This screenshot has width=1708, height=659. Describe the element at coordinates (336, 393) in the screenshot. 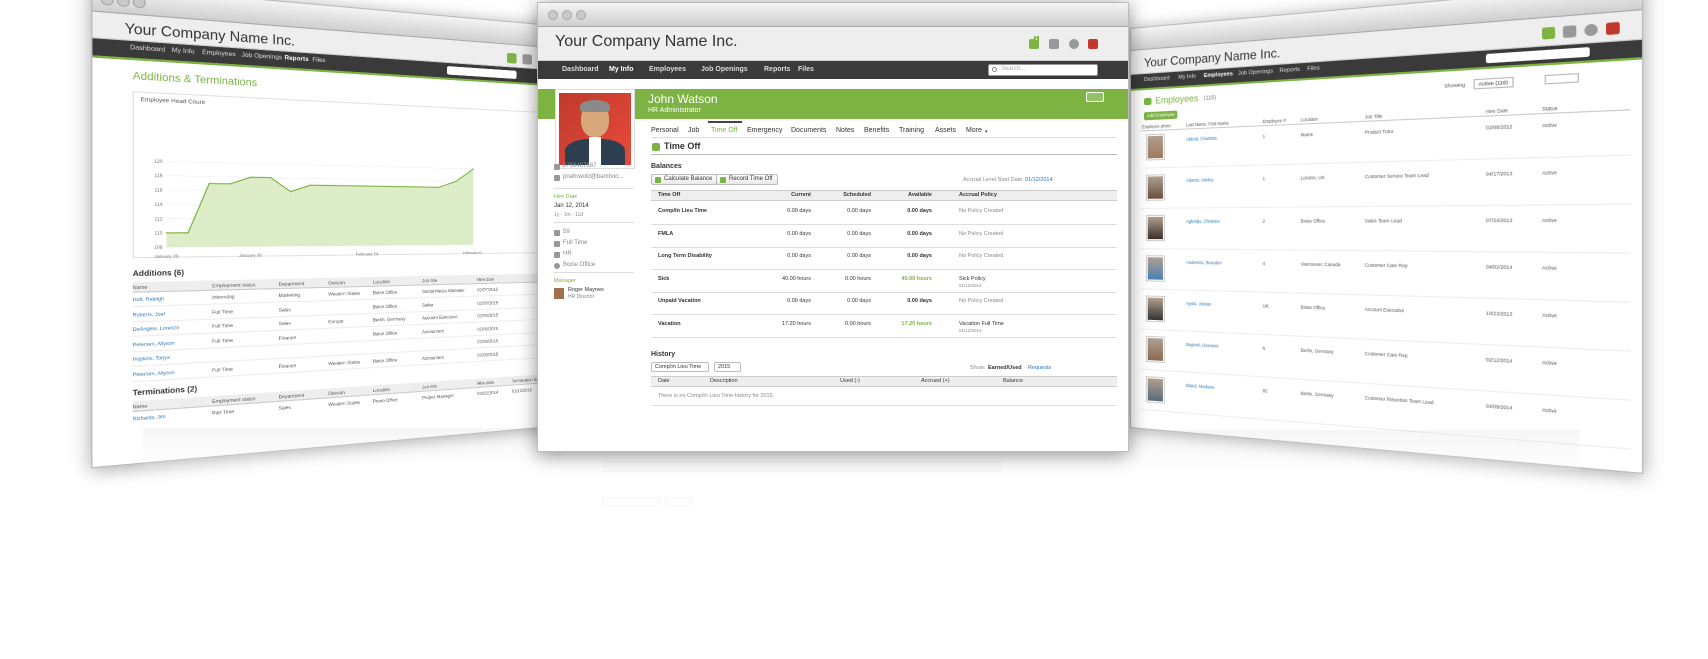

I see `terminations-header-cell: Division` at that location.